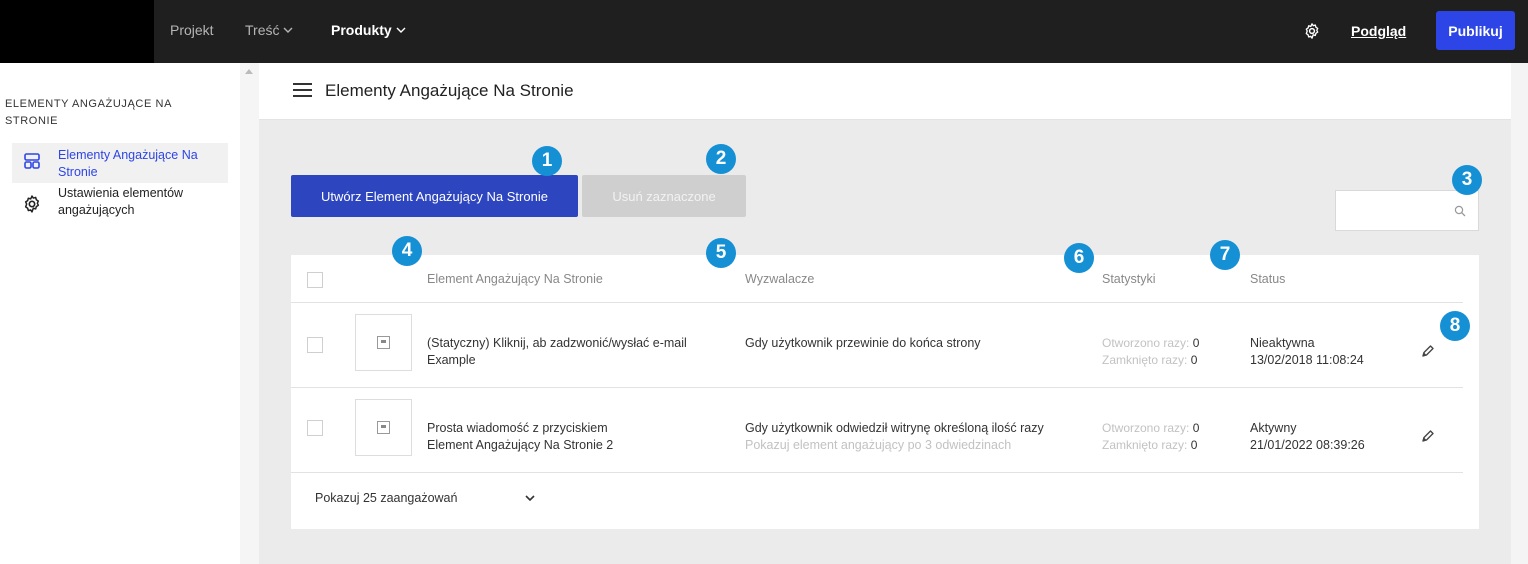 The width and height of the screenshot is (1528, 564). What do you see at coordinates (88, 112) in the screenshot?
I see `sidebar-title: ELEMENTY ANGAŻUJĄCE NA STRONIE` at bounding box center [88, 112].